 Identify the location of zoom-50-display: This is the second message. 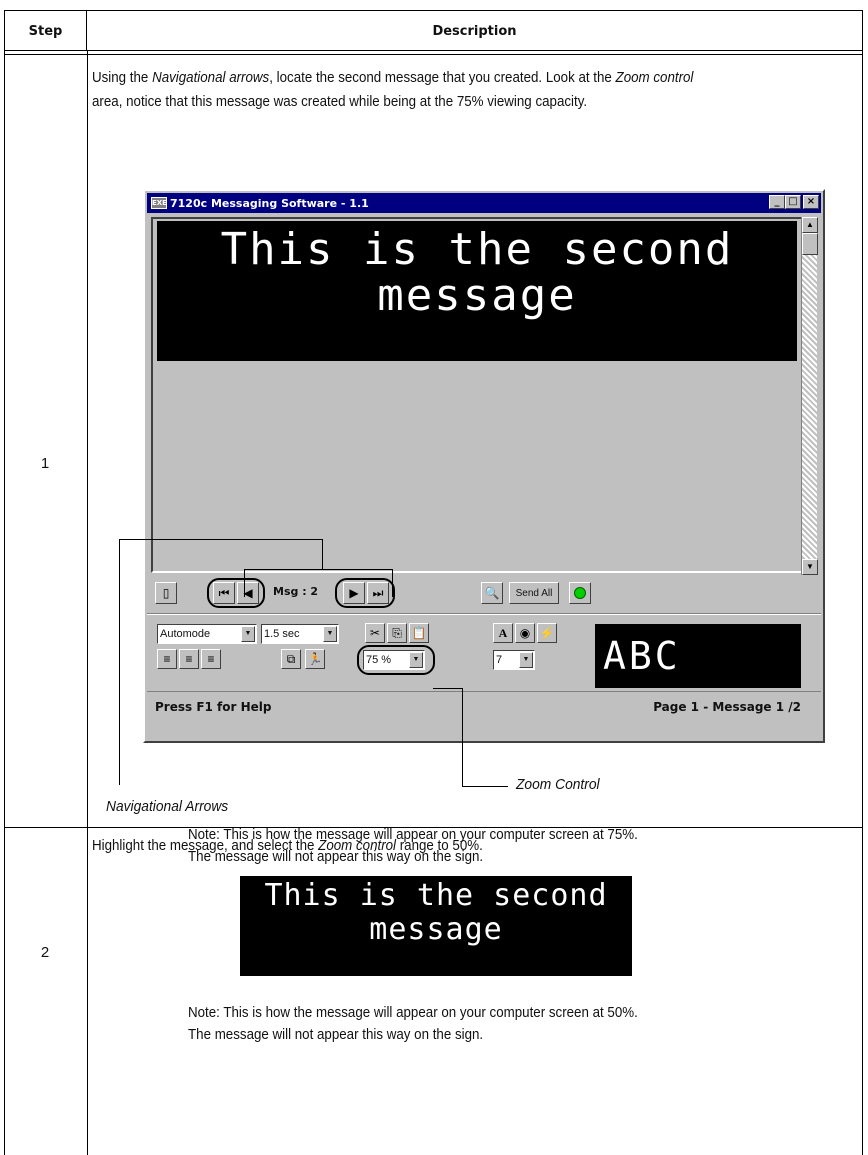
(436, 926).